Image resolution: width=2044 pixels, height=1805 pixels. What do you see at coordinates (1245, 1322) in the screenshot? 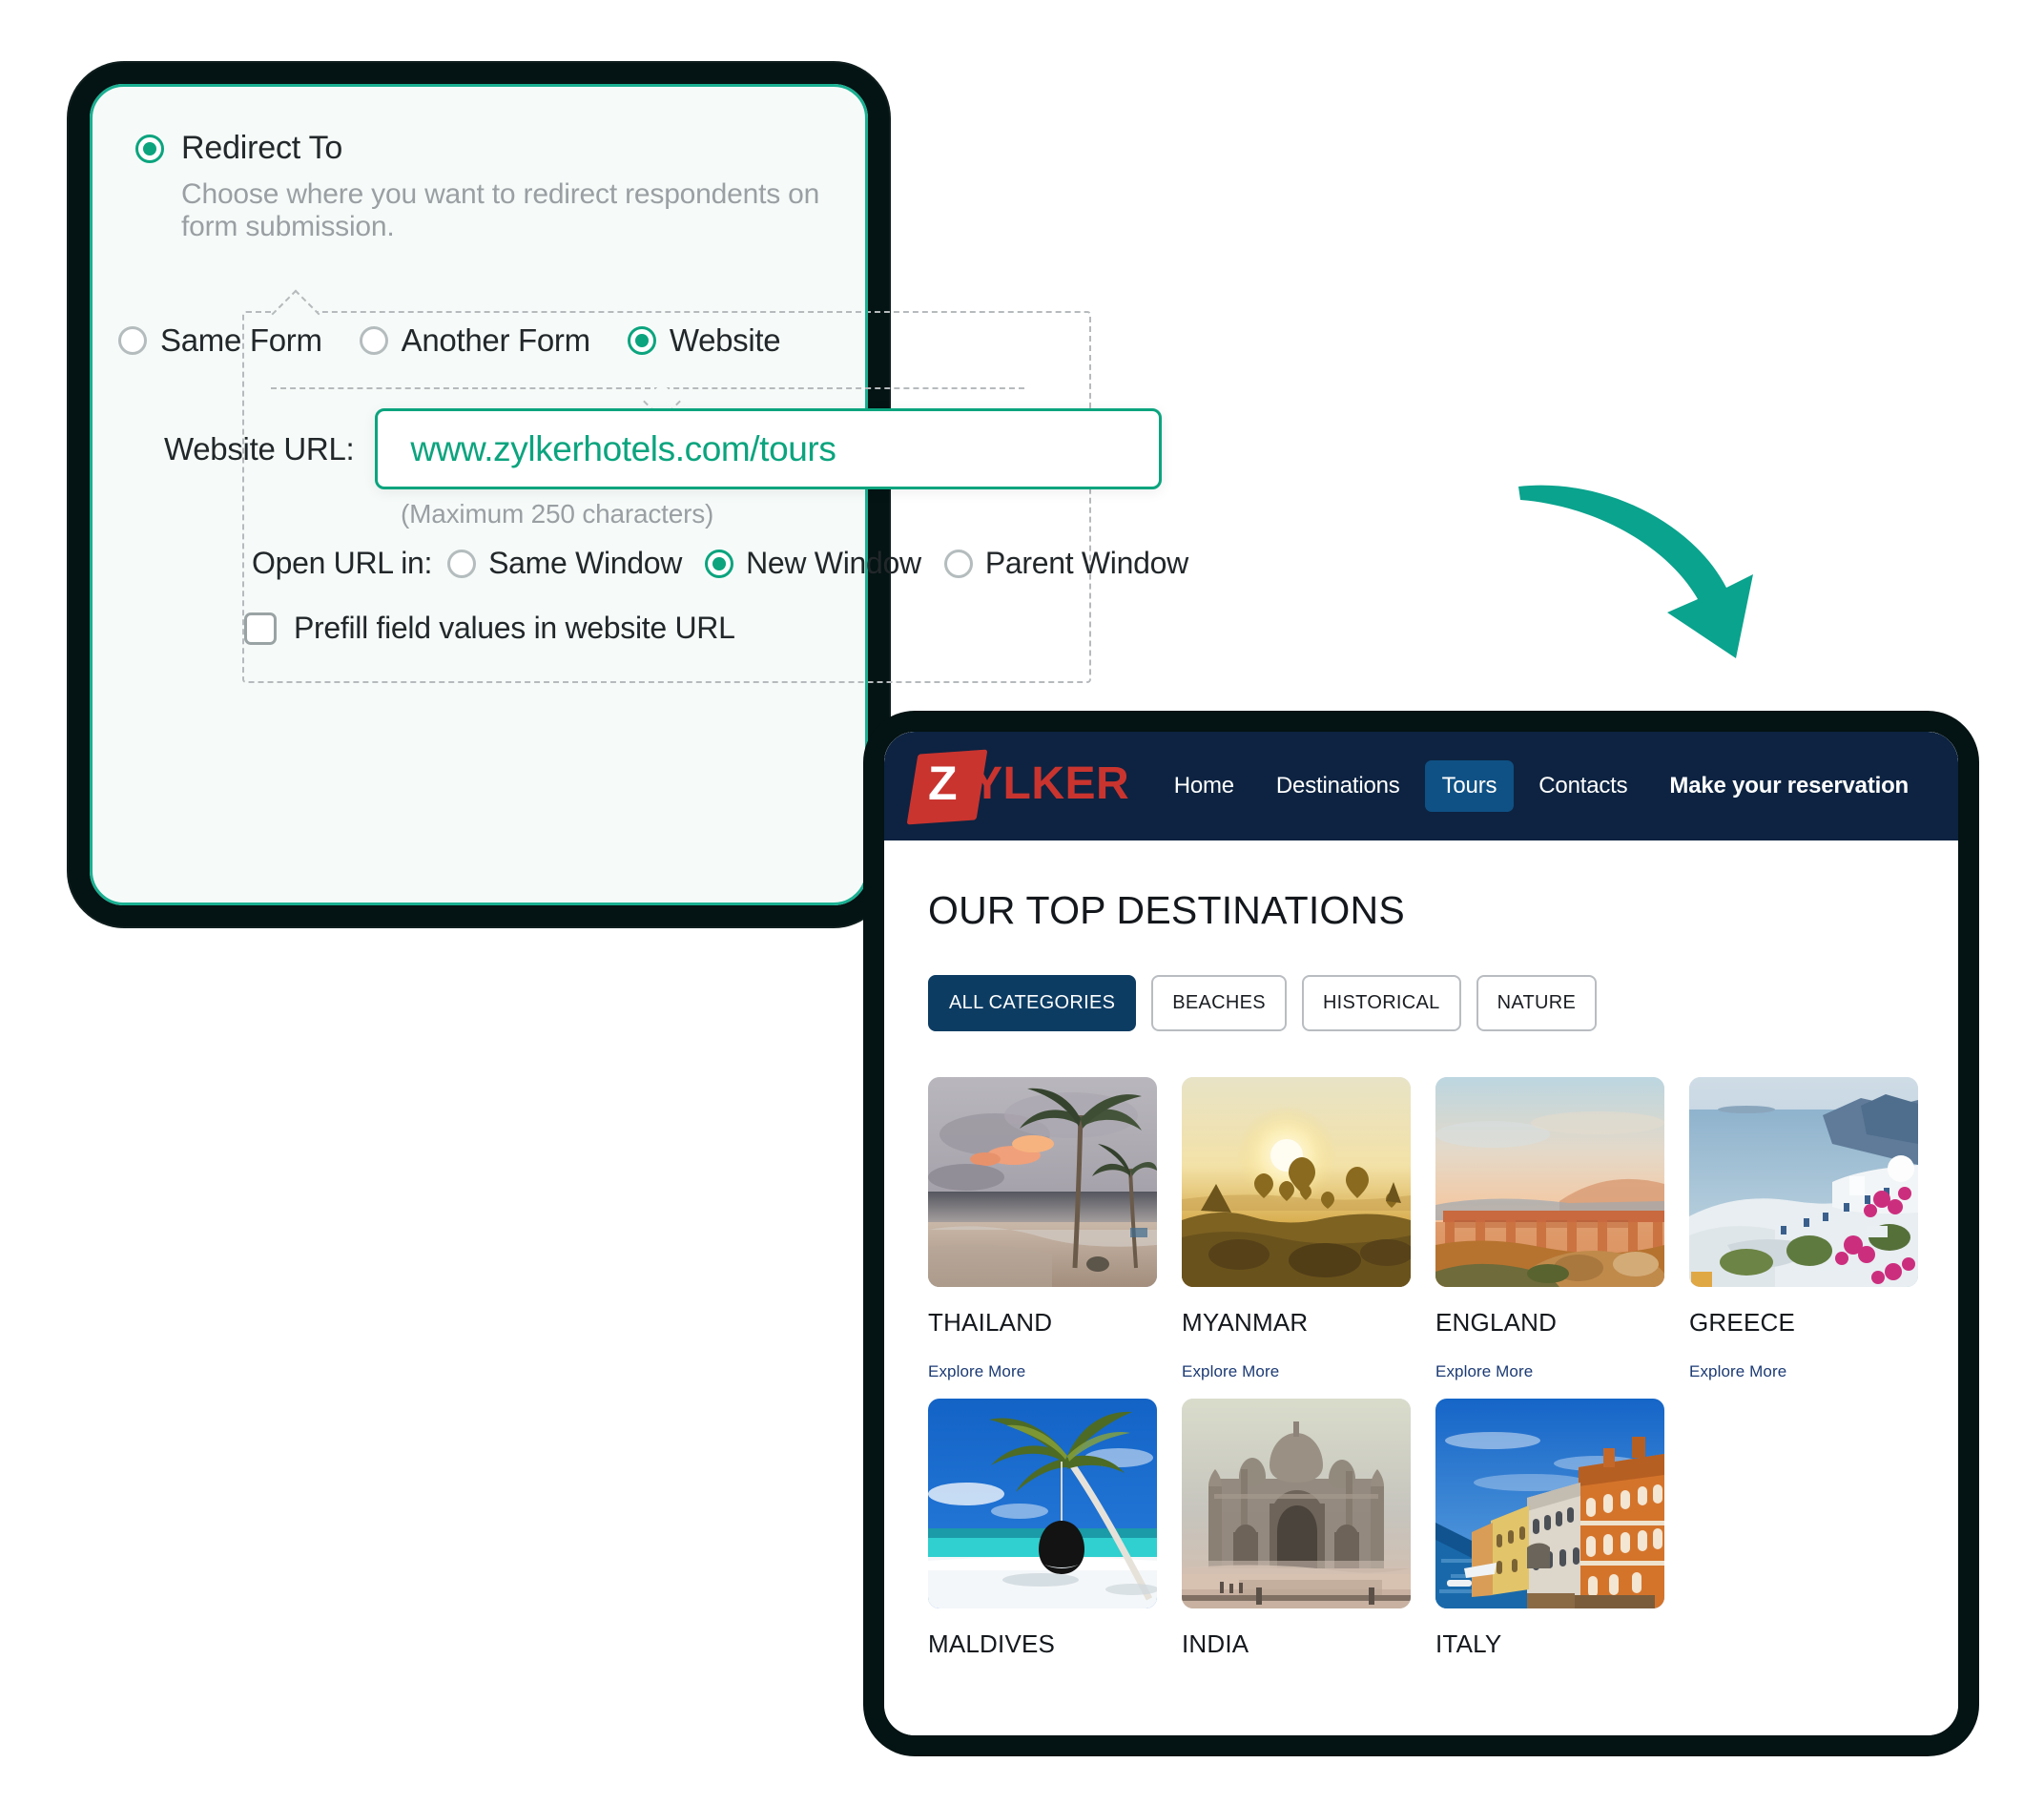
I see `destination-name: MYANMAR` at bounding box center [1245, 1322].